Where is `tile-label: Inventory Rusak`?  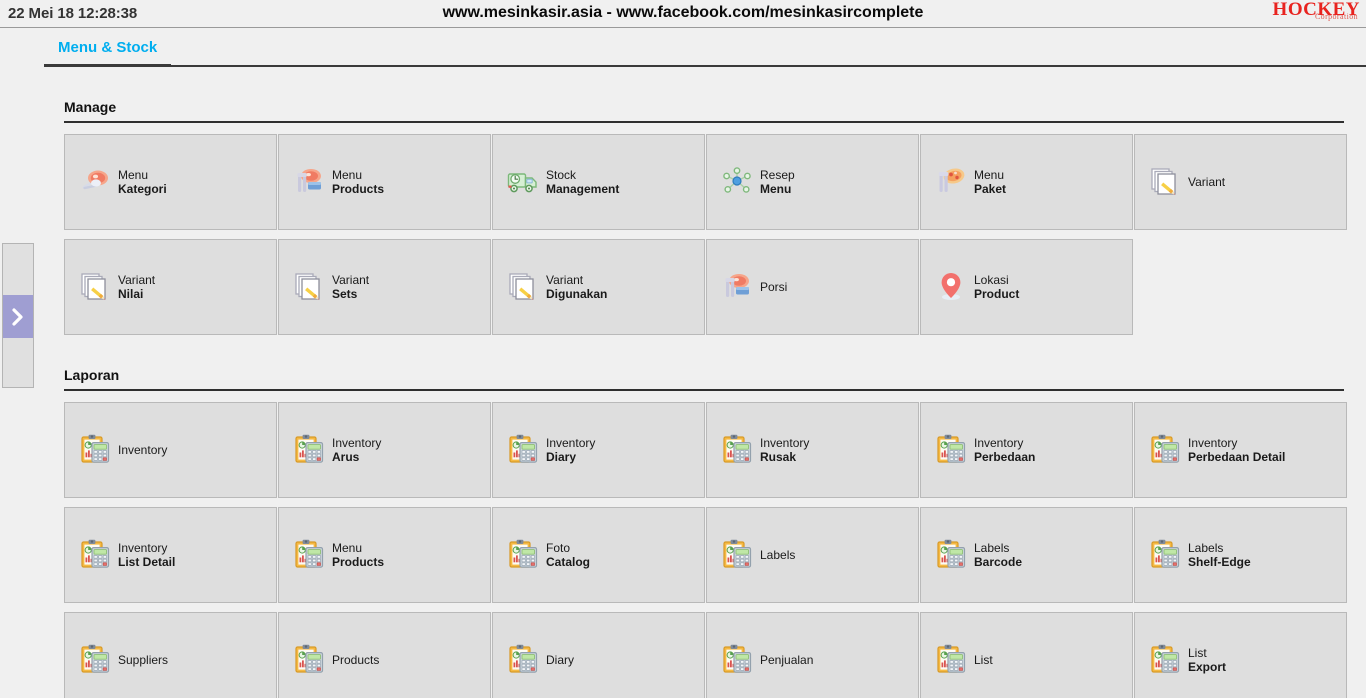
tile-label: Inventory Rusak is located at coordinates (784, 450).